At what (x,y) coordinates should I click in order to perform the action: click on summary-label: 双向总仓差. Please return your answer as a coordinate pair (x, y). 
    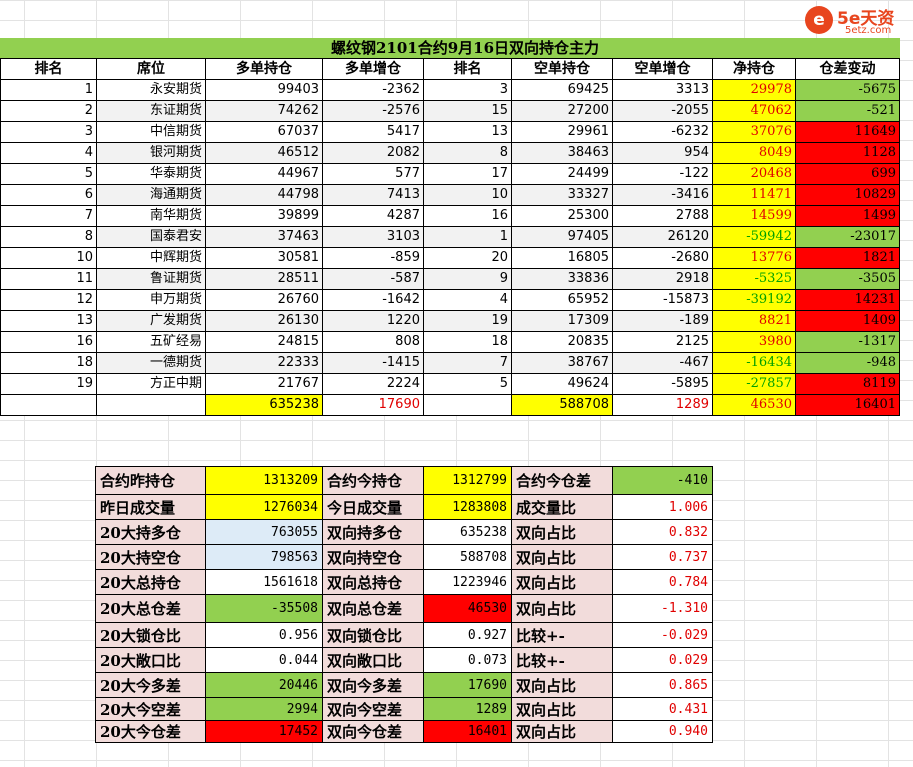
    Looking at the image, I should click on (373, 608).